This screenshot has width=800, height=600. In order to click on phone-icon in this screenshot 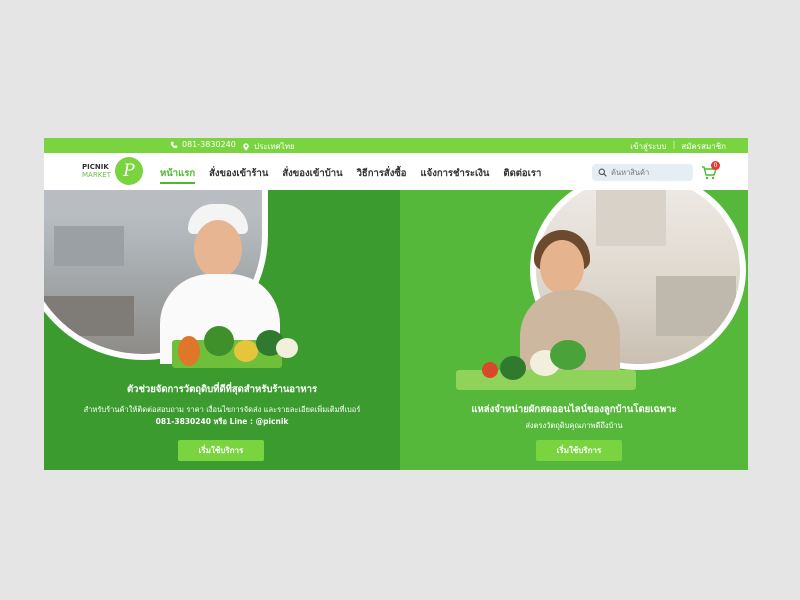, I will do `click(174, 144)`.